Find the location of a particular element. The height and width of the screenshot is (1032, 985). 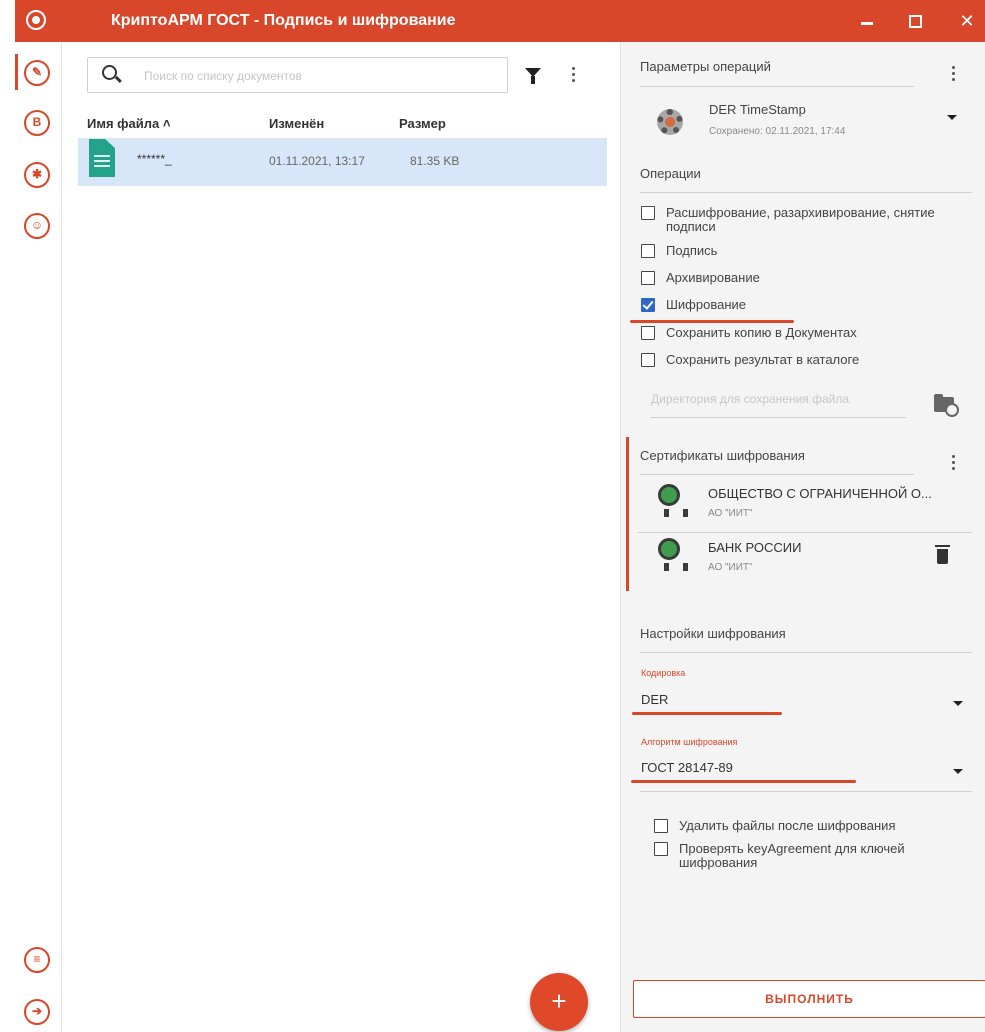

search-input is located at coordinates (319, 76).